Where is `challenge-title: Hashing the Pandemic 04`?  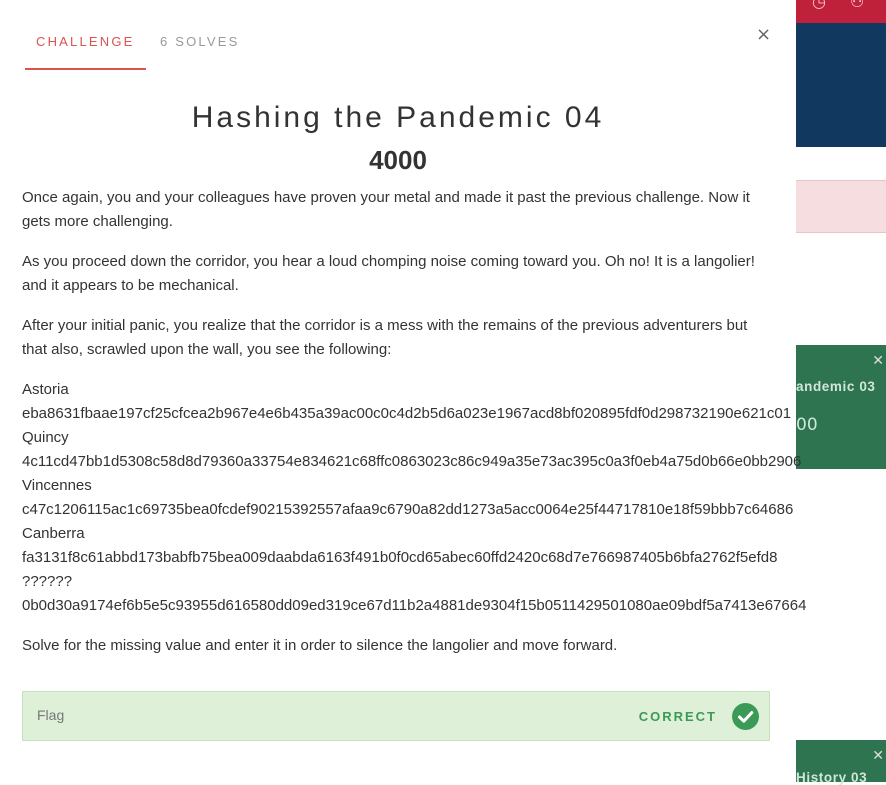
challenge-title: Hashing the Pandemic 04 is located at coordinates (398, 117).